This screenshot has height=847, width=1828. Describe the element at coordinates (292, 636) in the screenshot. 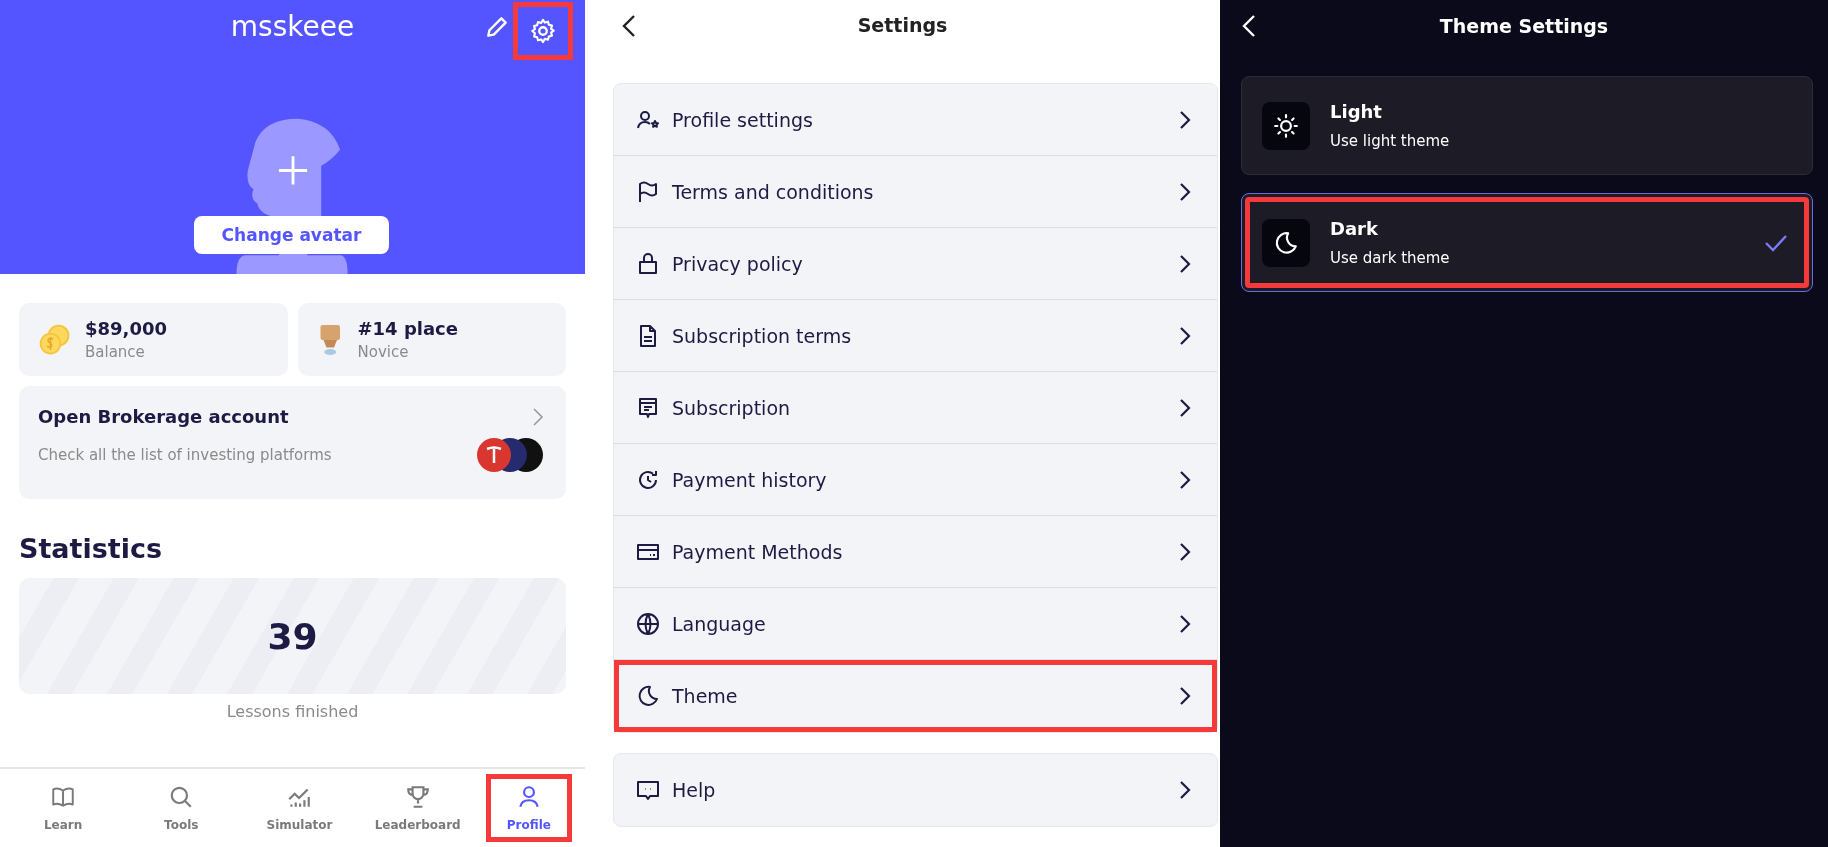

I see `lessons-count: 39` at that location.